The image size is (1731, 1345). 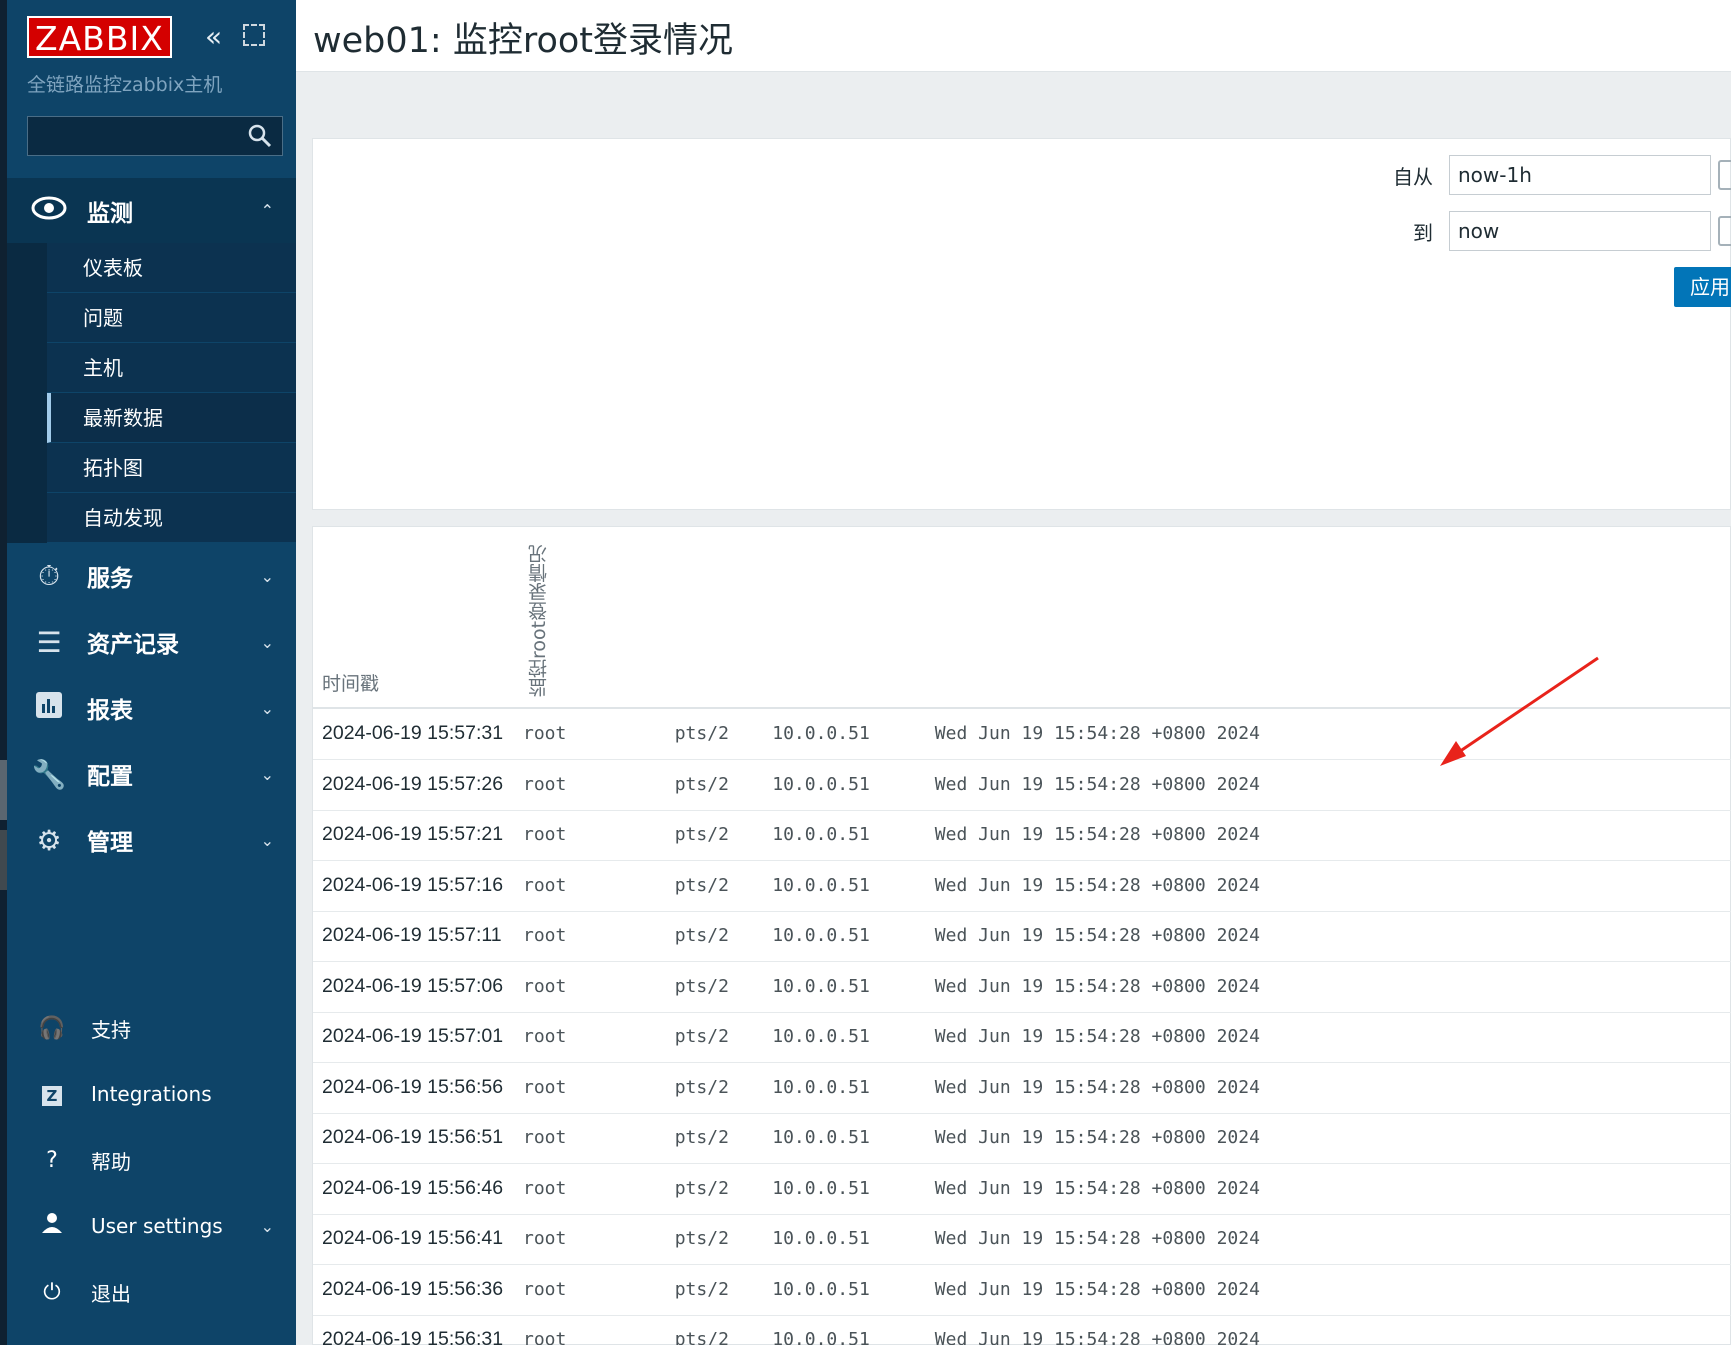 What do you see at coordinates (157, 1226) in the screenshot?
I see `nav-user-settings-label: User settings` at bounding box center [157, 1226].